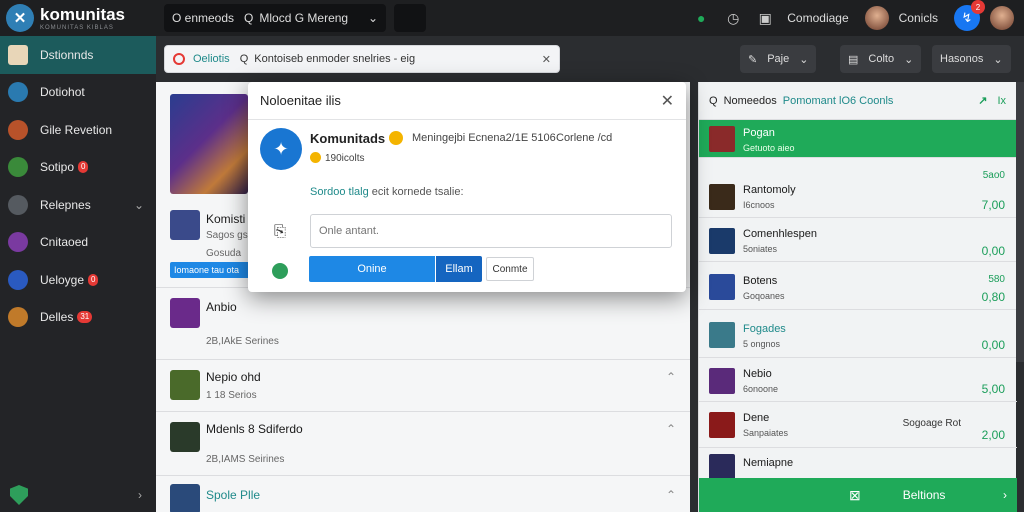  I want to click on brand-title: komunitas, so click(83, 14).